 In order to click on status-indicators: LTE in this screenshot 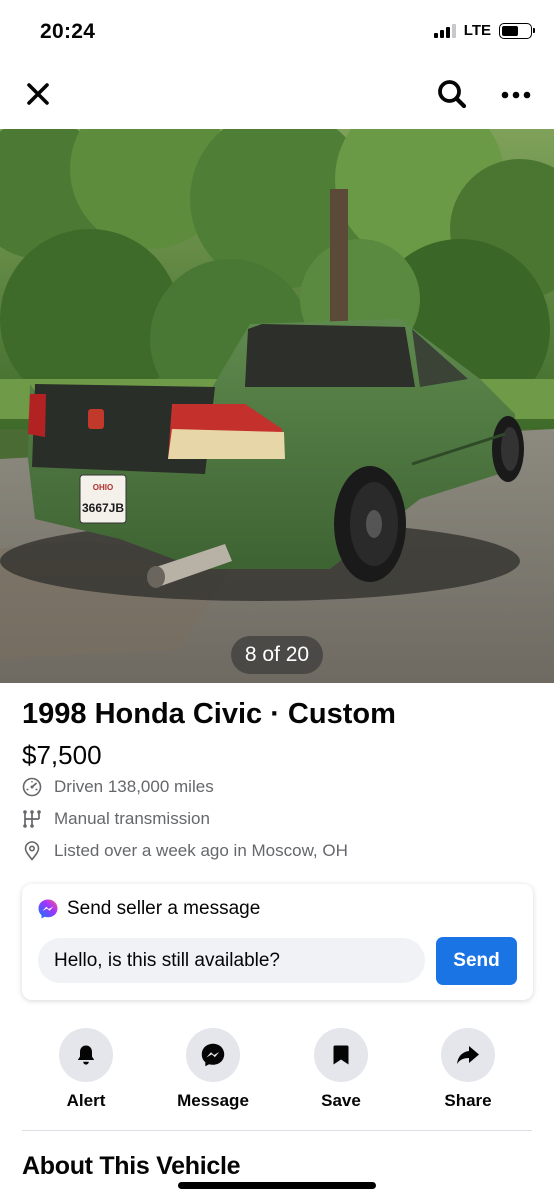, I will do `click(484, 30)`.